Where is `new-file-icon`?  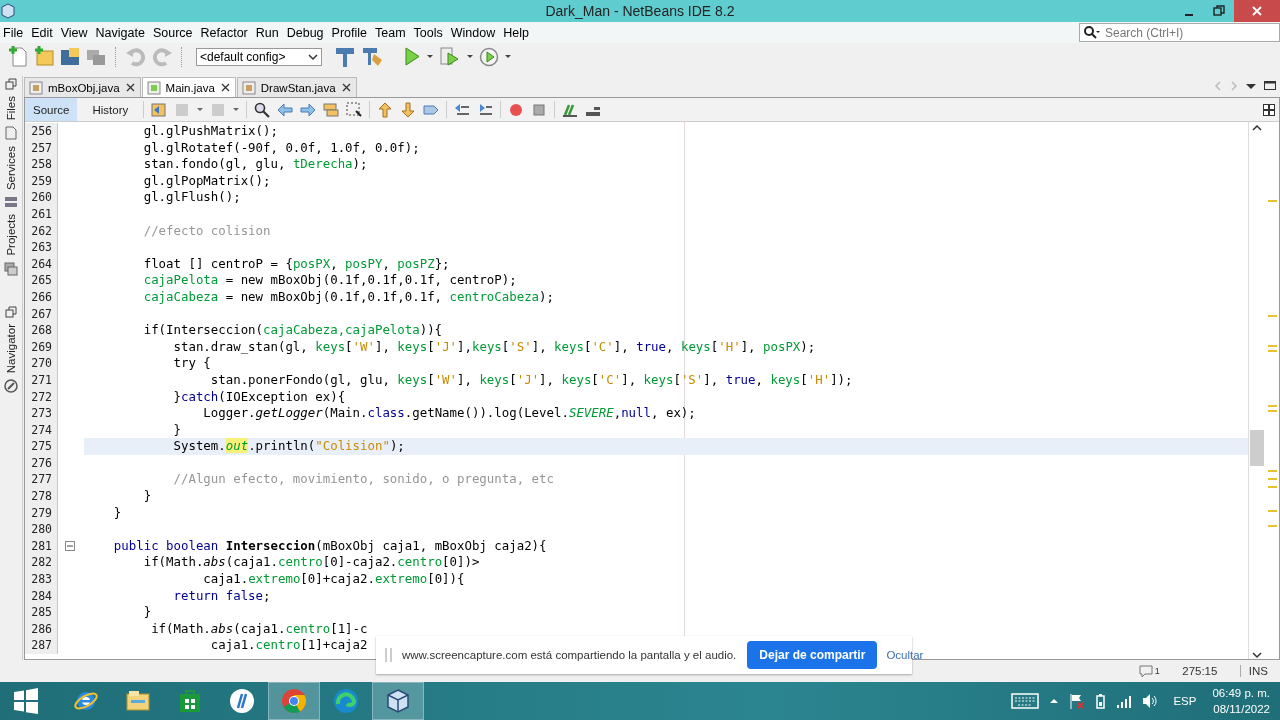 new-file-icon is located at coordinates (18, 56).